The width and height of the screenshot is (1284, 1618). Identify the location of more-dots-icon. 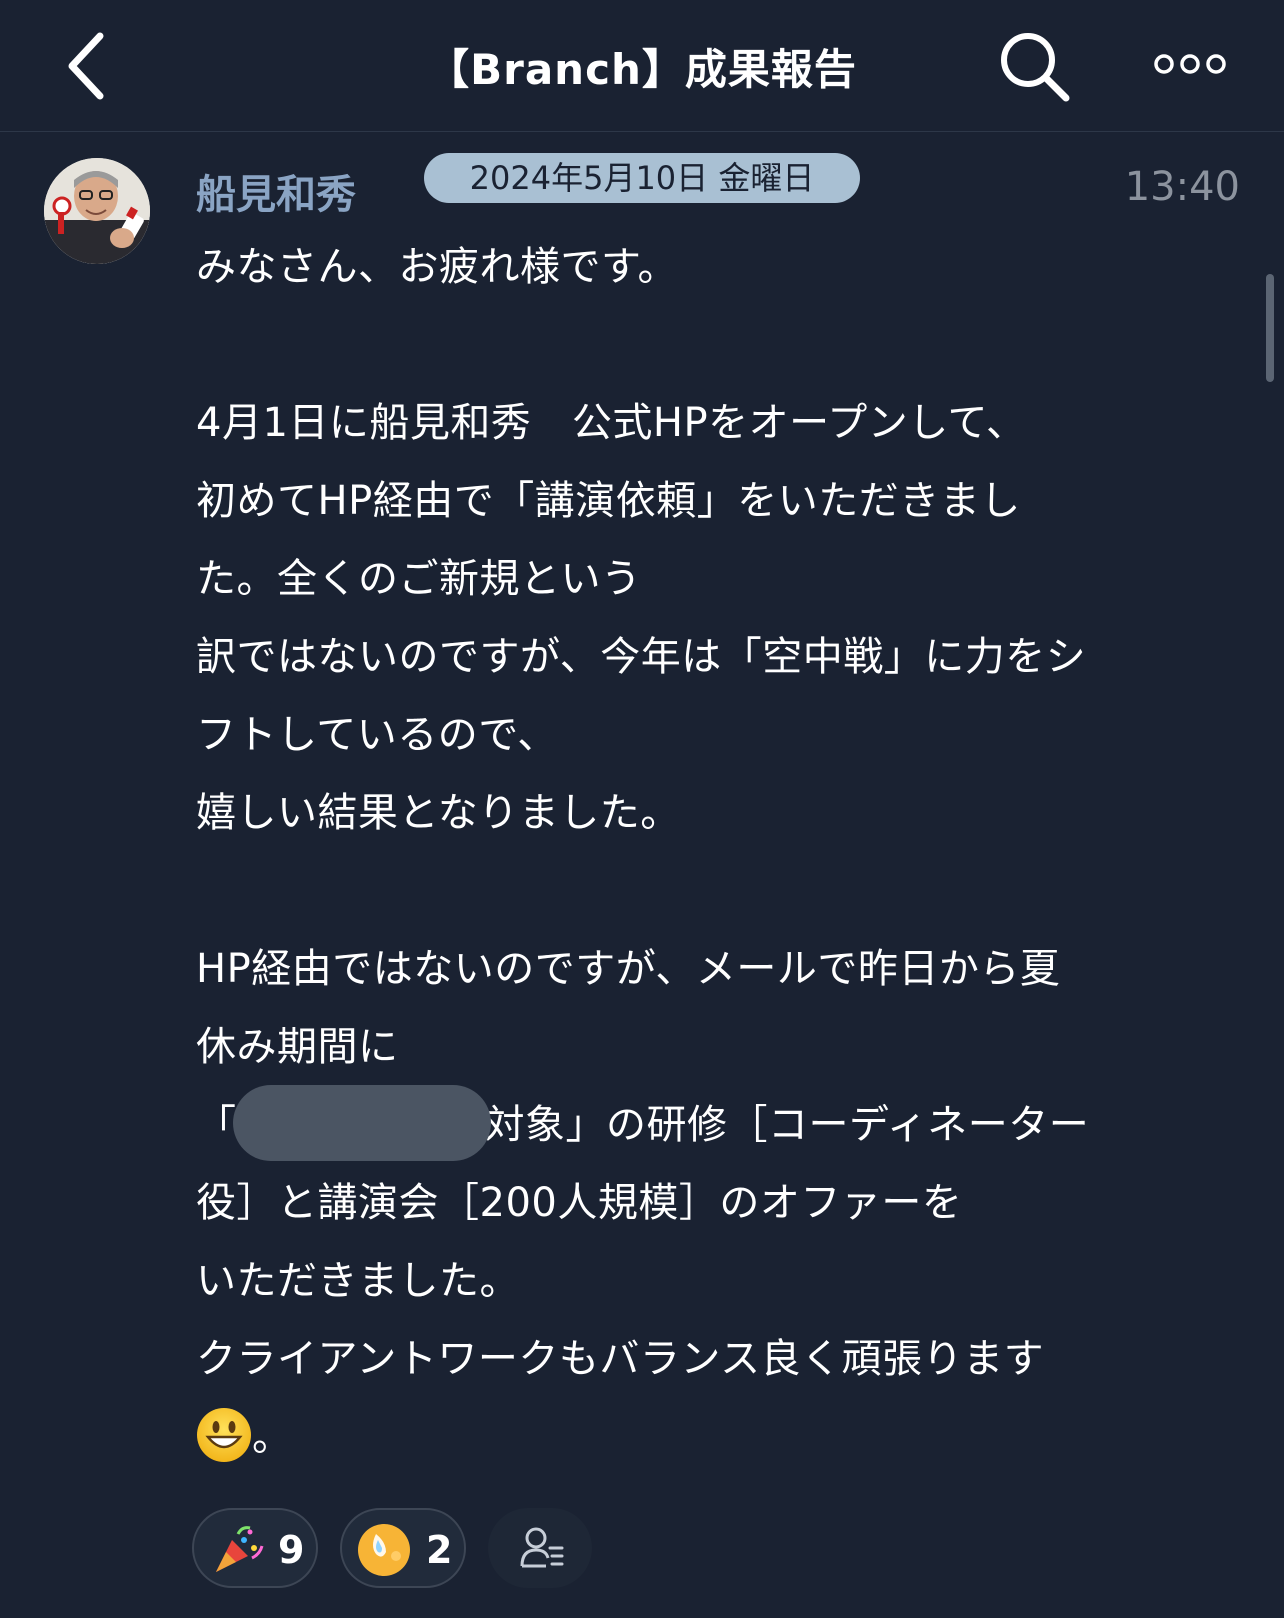
(1190, 64).